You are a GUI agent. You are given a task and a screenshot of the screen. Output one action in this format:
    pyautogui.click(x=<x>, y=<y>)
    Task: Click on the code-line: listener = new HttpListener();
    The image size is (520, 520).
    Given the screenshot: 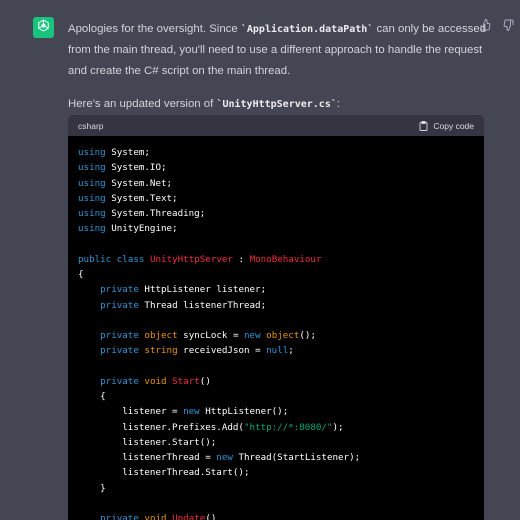 What is the action you would take?
    pyautogui.click(x=276, y=411)
    